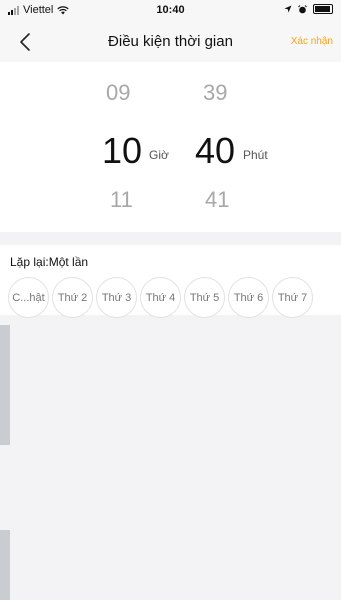 This screenshot has width=341, height=600. Describe the element at coordinates (248, 297) in the screenshot. I see `day-friday: Thứ 6` at that location.